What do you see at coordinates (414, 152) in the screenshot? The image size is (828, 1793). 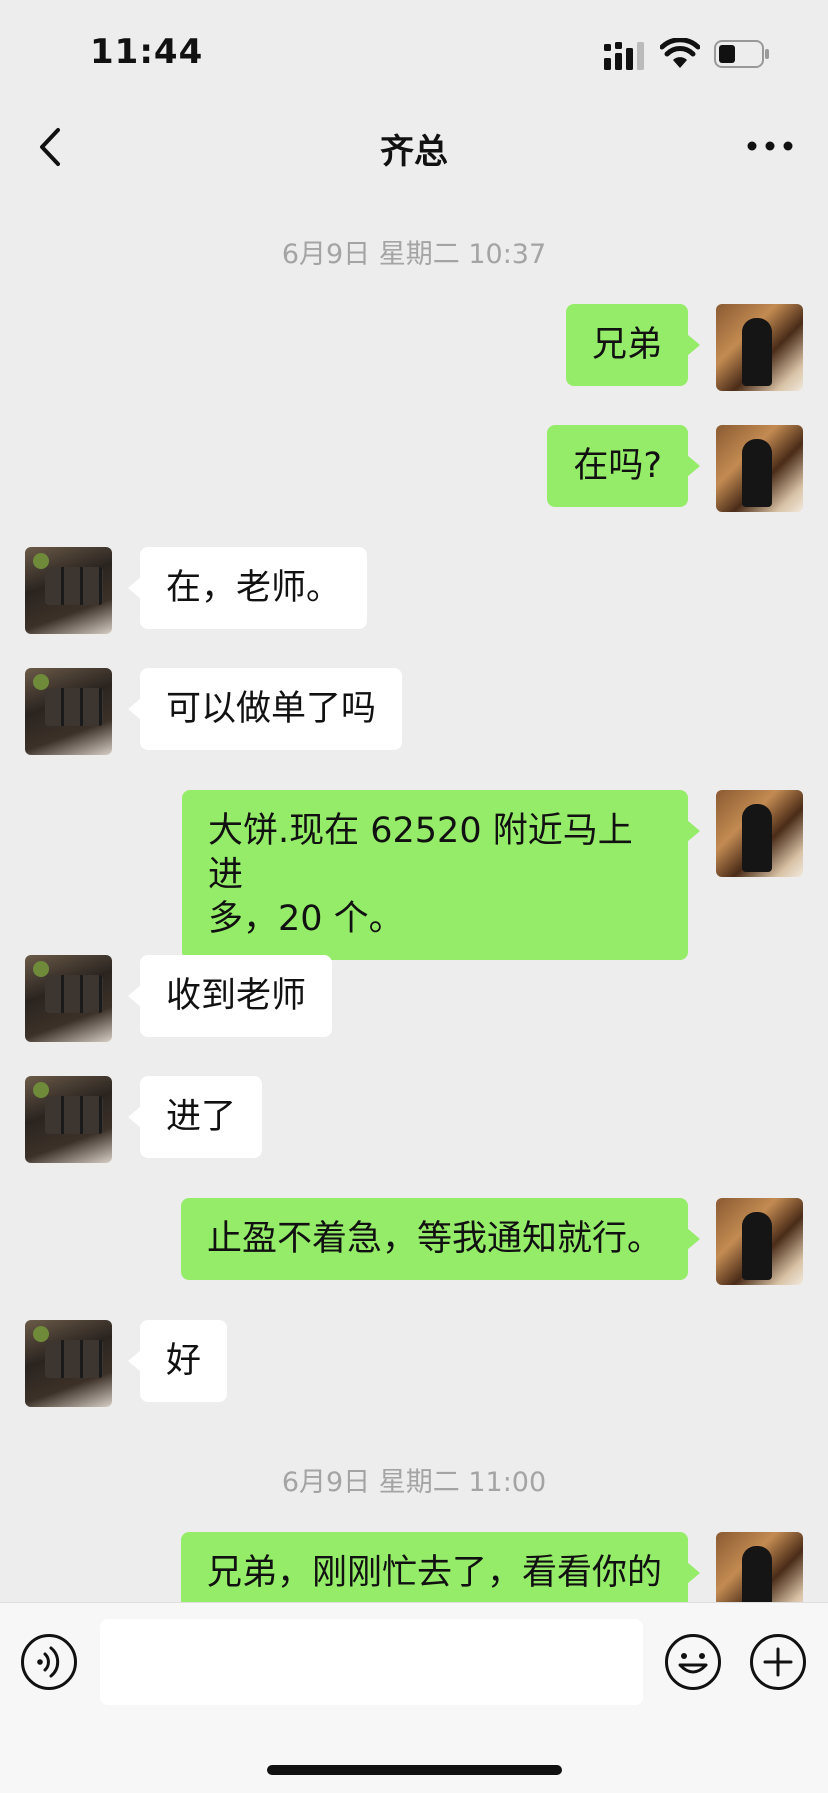 I see `chat-title: 齐总` at bounding box center [414, 152].